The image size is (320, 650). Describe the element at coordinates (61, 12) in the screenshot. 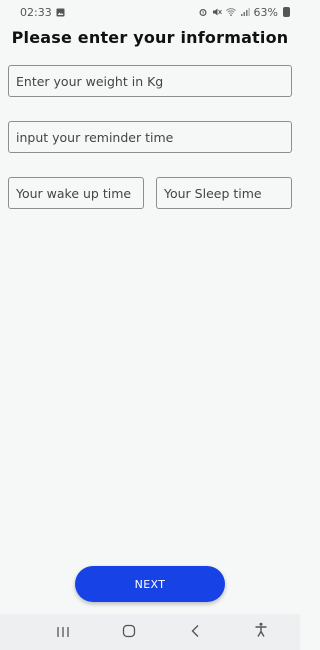

I see `image-icon` at that location.